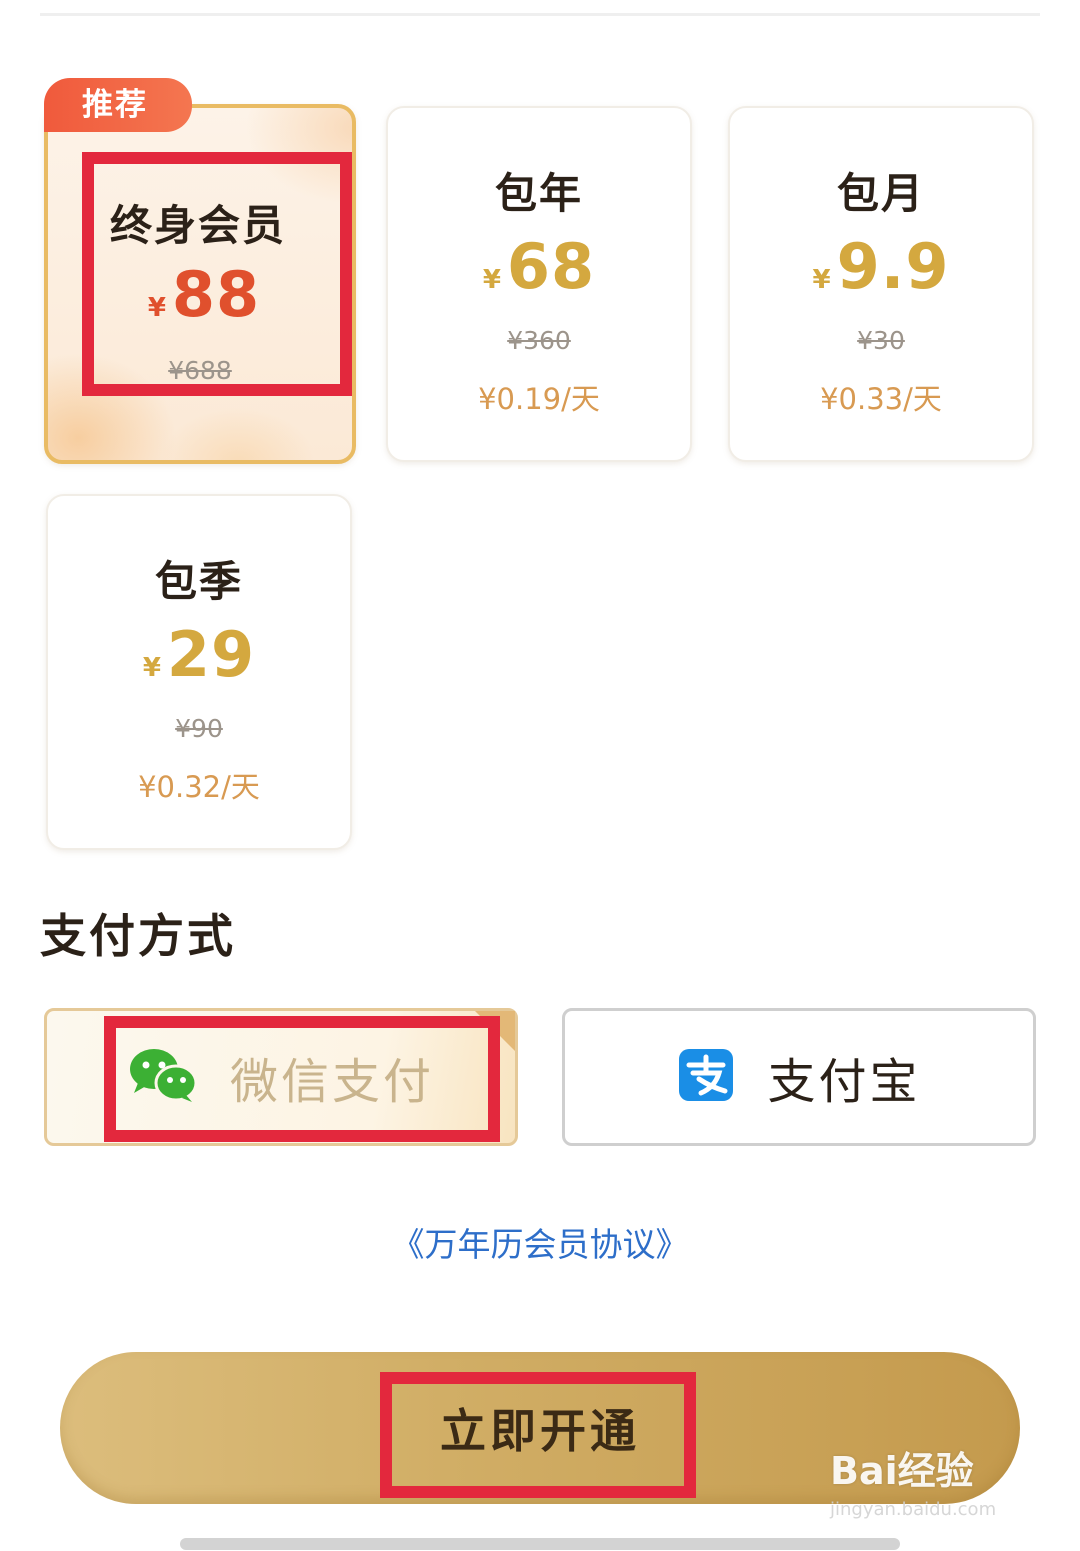 This screenshot has width=1080, height=1551. What do you see at coordinates (902, 1471) in the screenshot?
I see `watermark-main: Bai经验` at bounding box center [902, 1471].